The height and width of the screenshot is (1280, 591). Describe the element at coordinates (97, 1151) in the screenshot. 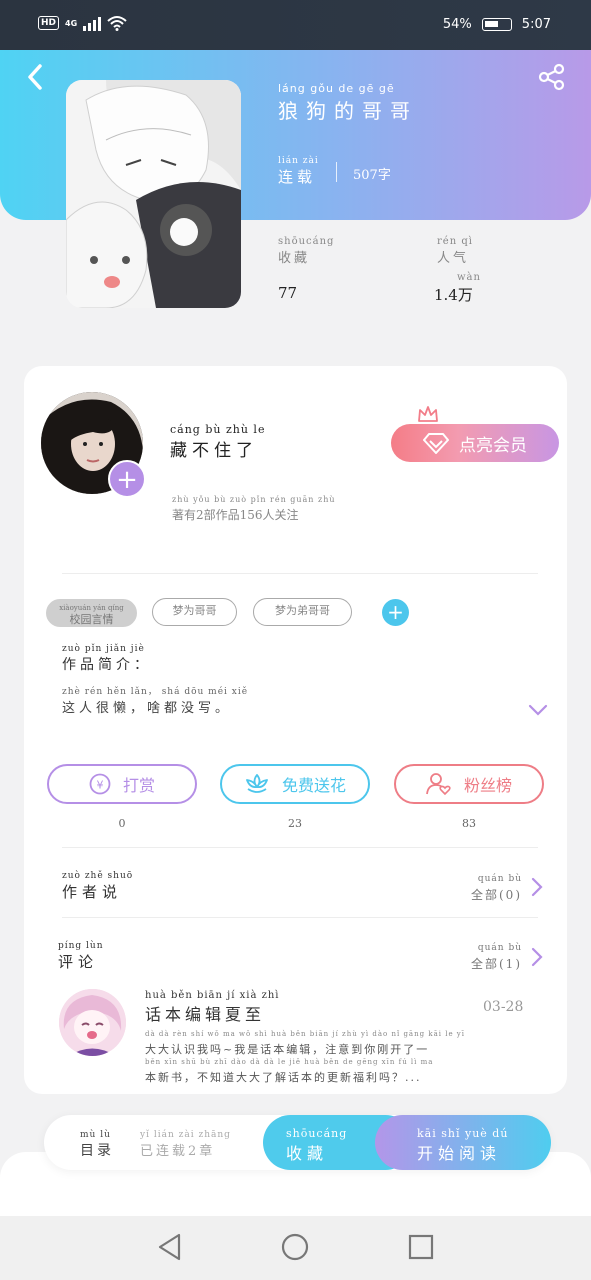

I see `toc-label: 目录` at that location.